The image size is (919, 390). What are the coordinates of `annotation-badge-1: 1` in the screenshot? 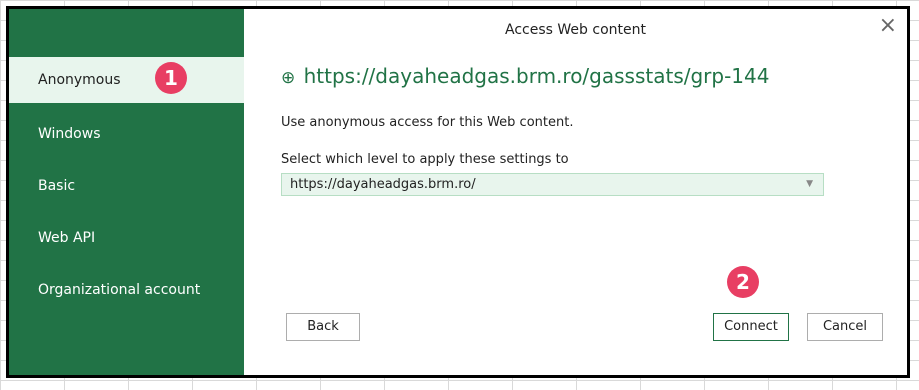 It's located at (171, 78).